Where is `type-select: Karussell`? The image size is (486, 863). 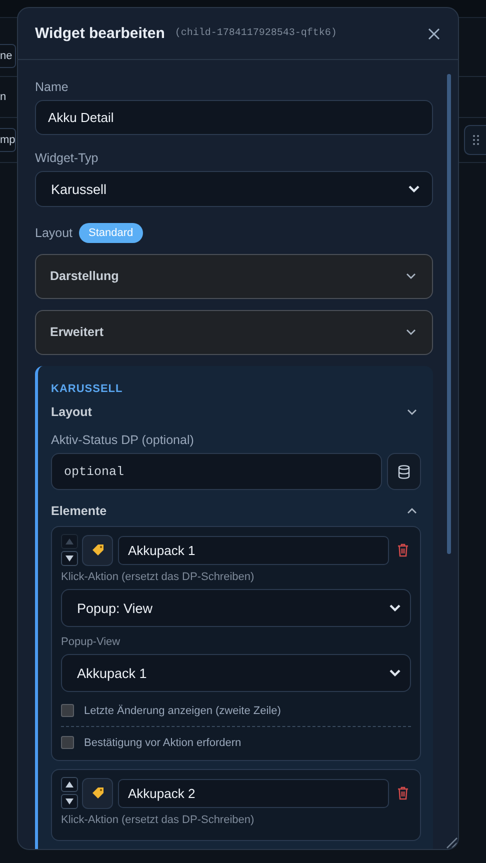 type-select: Karussell is located at coordinates (234, 189).